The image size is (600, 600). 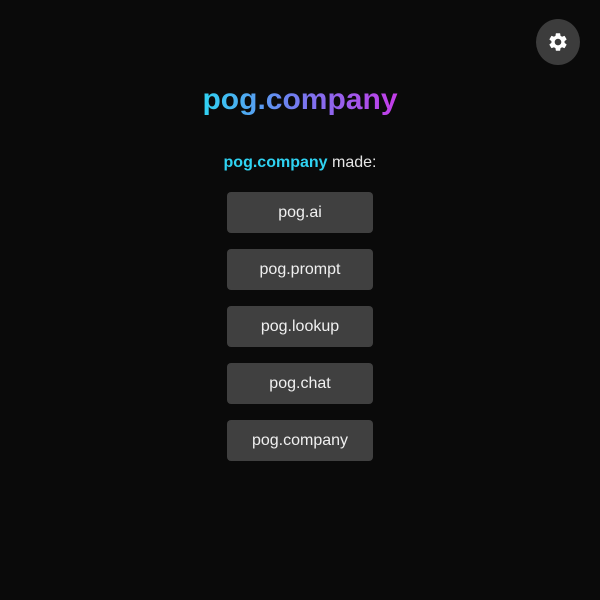 What do you see at coordinates (300, 212) in the screenshot?
I see `product-button-pog-ai: pog.ai` at bounding box center [300, 212].